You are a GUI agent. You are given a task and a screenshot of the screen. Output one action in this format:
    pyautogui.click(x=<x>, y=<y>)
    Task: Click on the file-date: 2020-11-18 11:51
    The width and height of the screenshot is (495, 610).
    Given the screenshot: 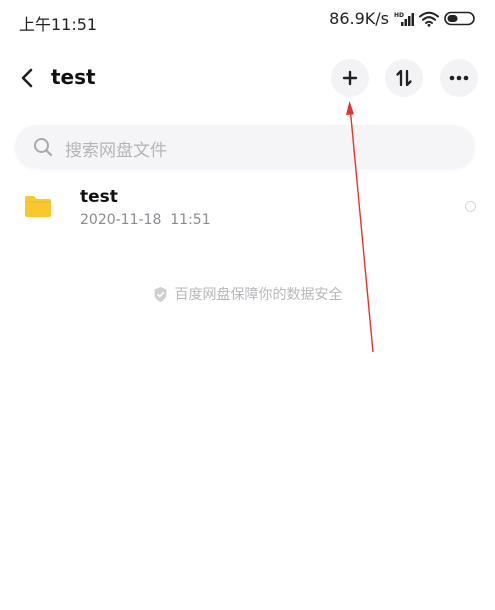 What is the action you would take?
    pyautogui.click(x=145, y=220)
    